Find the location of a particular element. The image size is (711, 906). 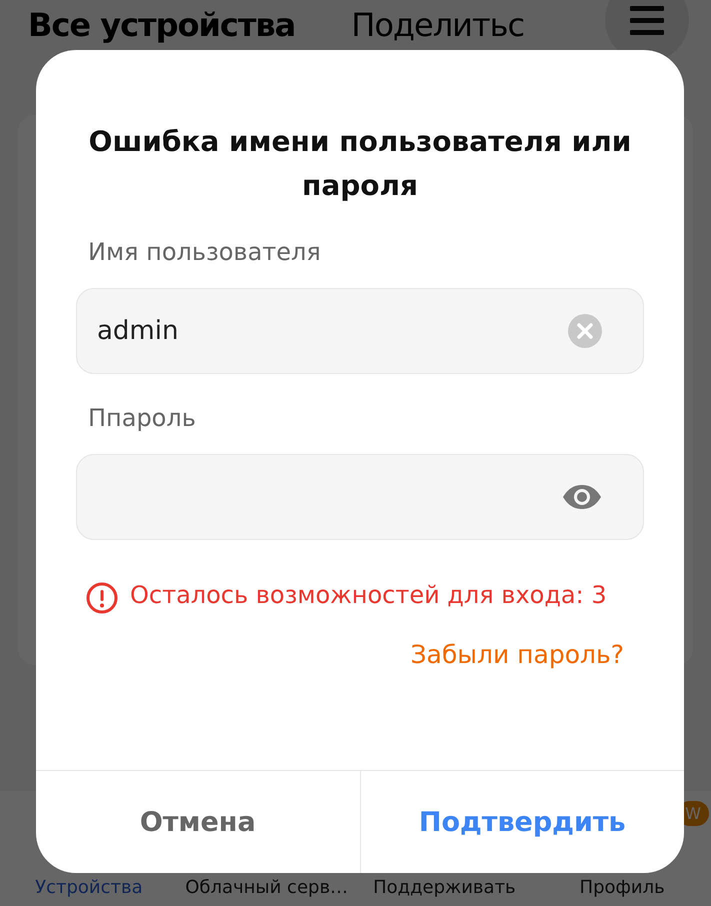

forgot-password-link: Забыли пароль? is located at coordinates (517, 654).